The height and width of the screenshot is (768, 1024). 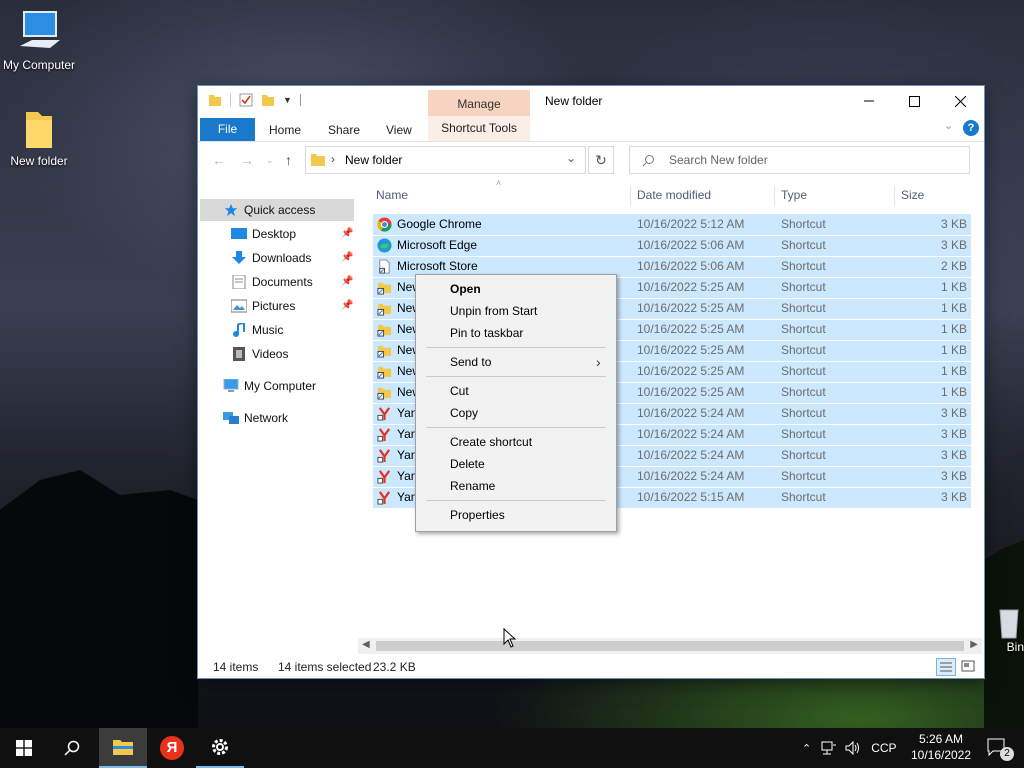 What do you see at coordinates (499, 183) in the screenshot?
I see `sort-arrow-icon: ˄` at bounding box center [499, 183].